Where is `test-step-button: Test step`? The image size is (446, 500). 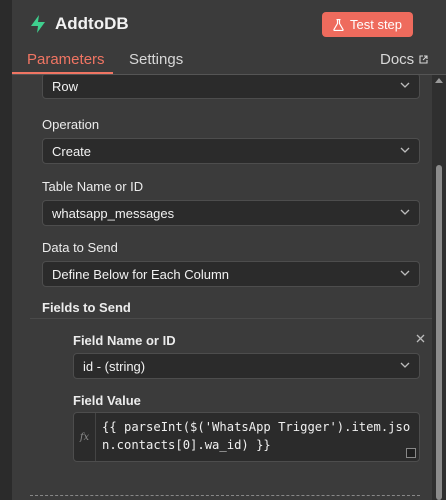 test-step-button: Test step is located at coordinates (367, 24).